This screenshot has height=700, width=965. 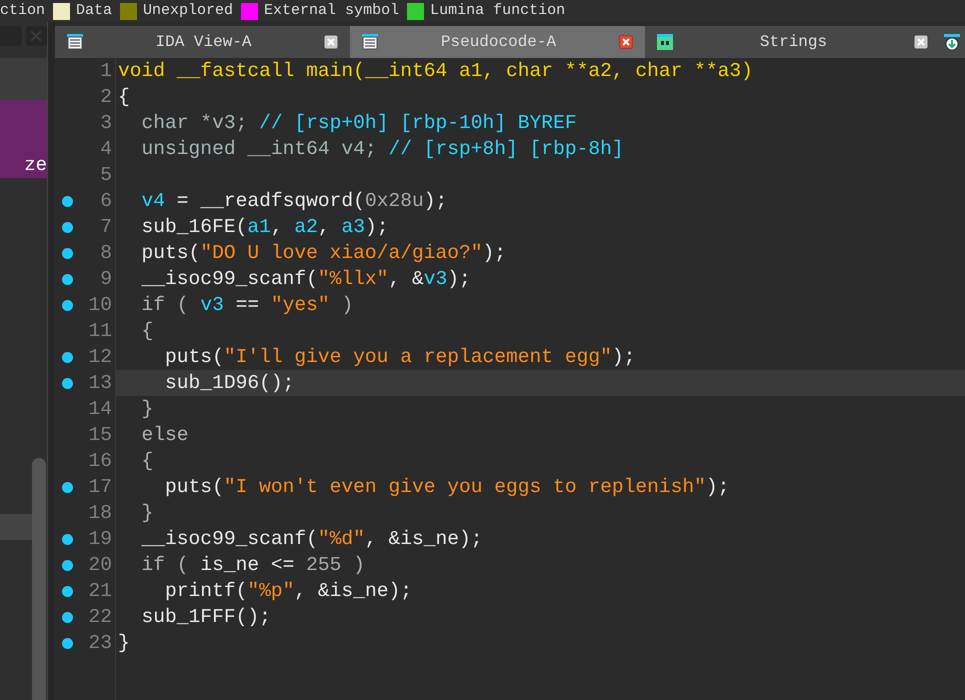 I want to click on tab, so click(x=952, y=42).